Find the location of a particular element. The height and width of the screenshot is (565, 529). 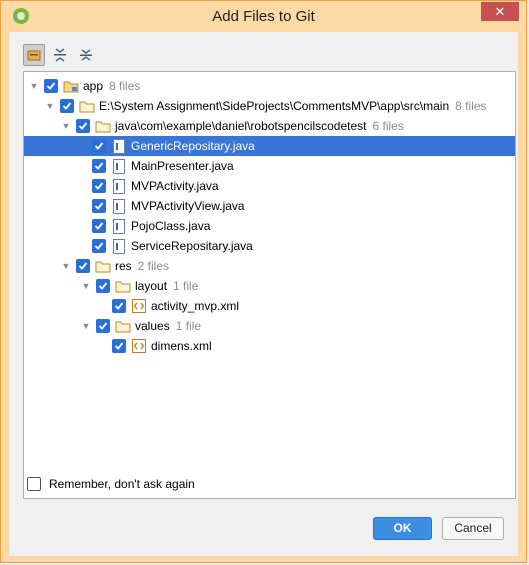

dialog-title: Add Files to Git is located at coordinates (263, 16).